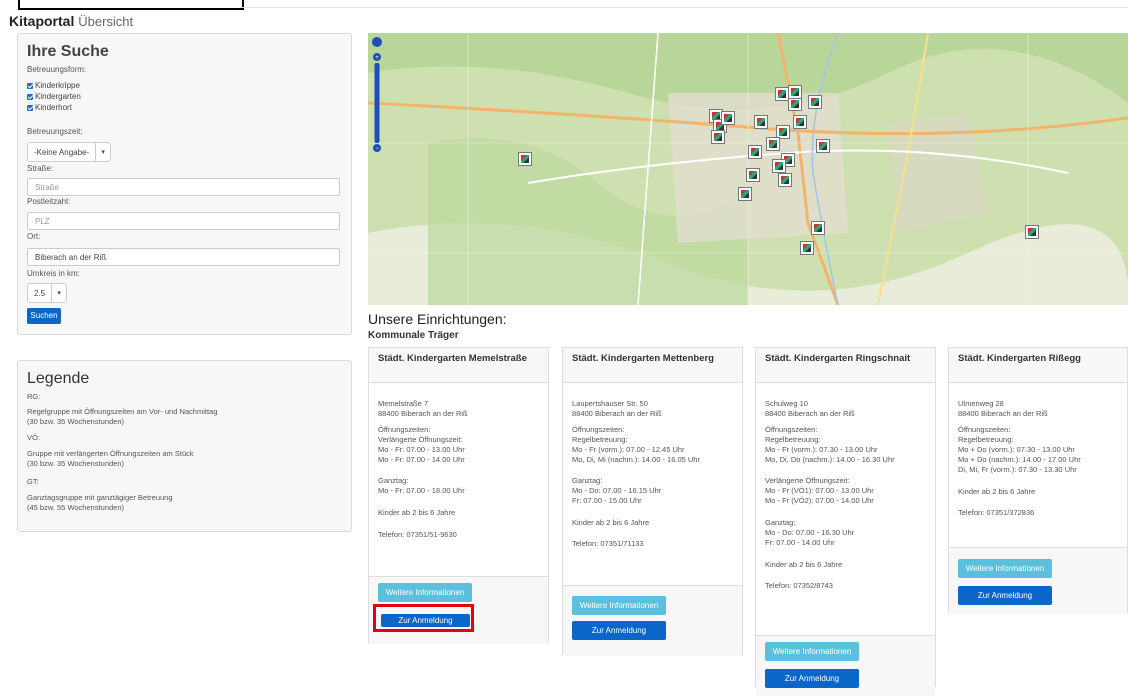 The width and height of the screenshot is (1128, 696). I want to click on card-line: Schulweg 10, so click(786, 403).